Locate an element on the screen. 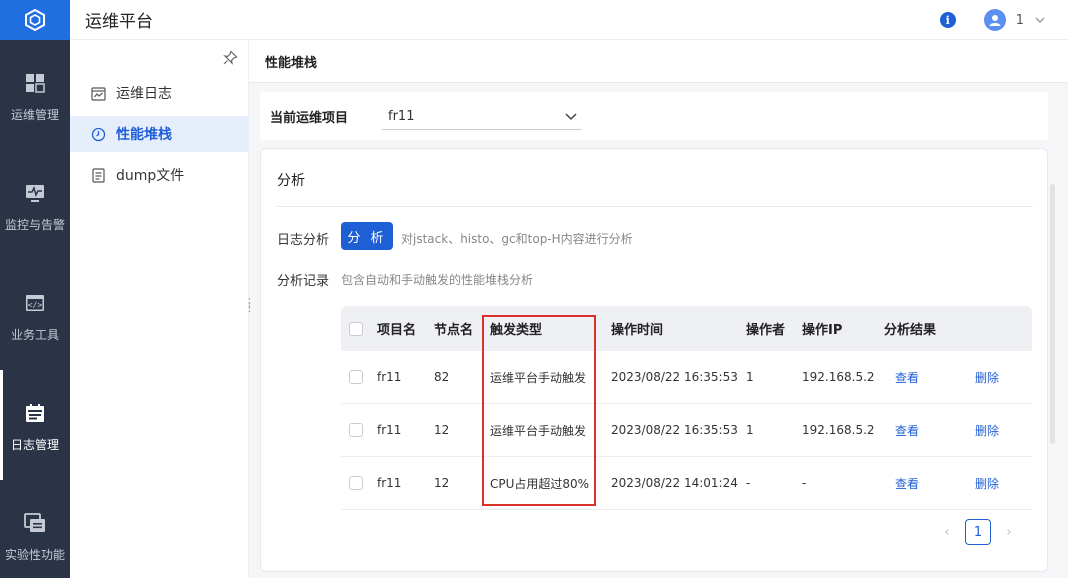  sidebar-resize-handle: ⋮ ⋮ is located at coordinates (249, 305).